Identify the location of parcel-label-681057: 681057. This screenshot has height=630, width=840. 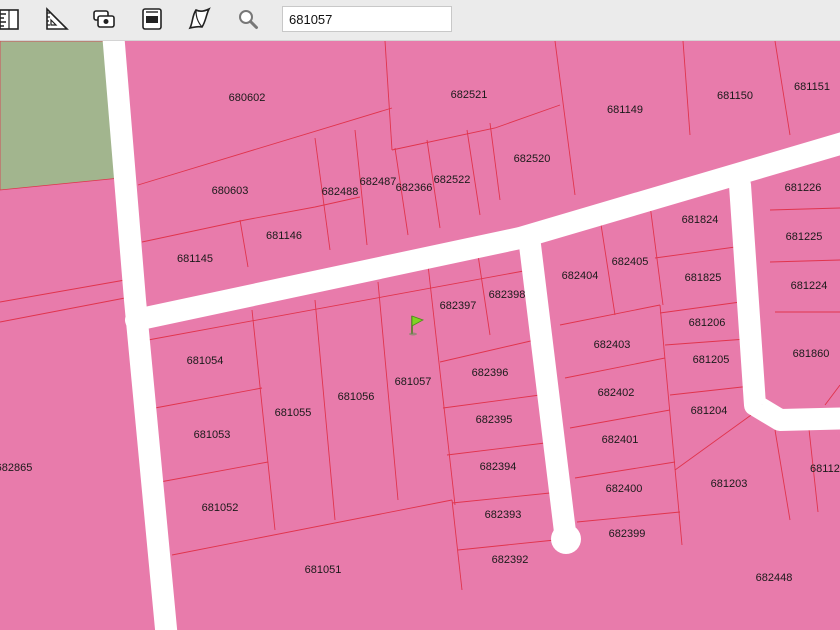
(413, 382).